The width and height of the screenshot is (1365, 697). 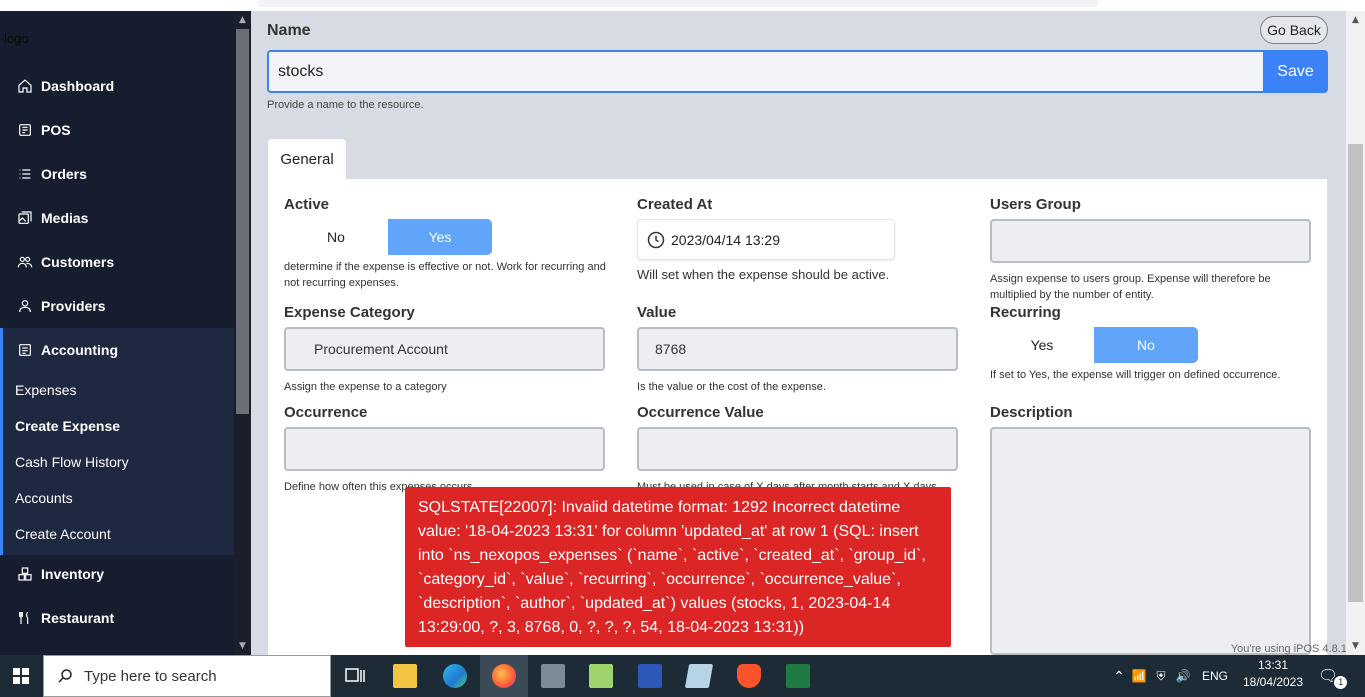 What do you see at coordinates (1341, 682) in the screenshot?
I see `notification-badge: 1` at bounding box center [1341, 682].